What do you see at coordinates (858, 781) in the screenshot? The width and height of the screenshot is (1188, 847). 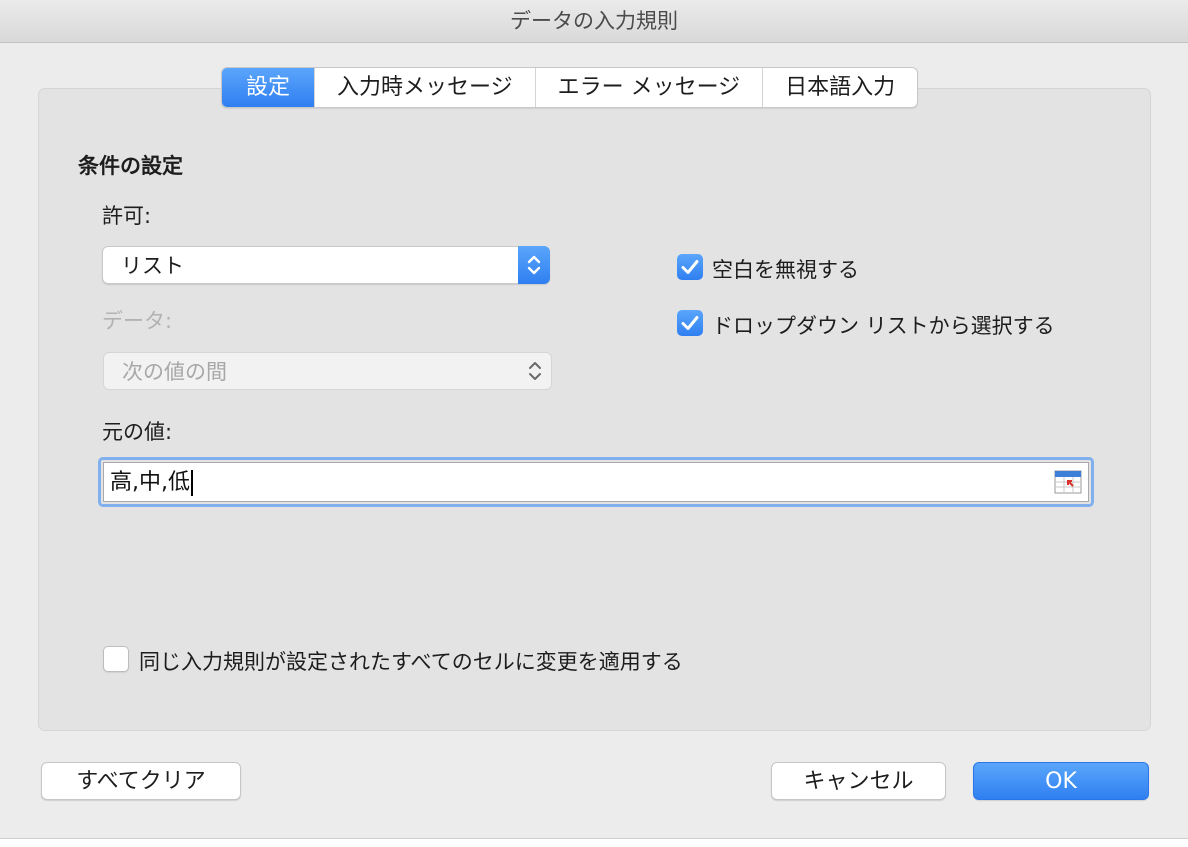 I see `cancel-button: キャンセル` at bounding box center [858, 781].